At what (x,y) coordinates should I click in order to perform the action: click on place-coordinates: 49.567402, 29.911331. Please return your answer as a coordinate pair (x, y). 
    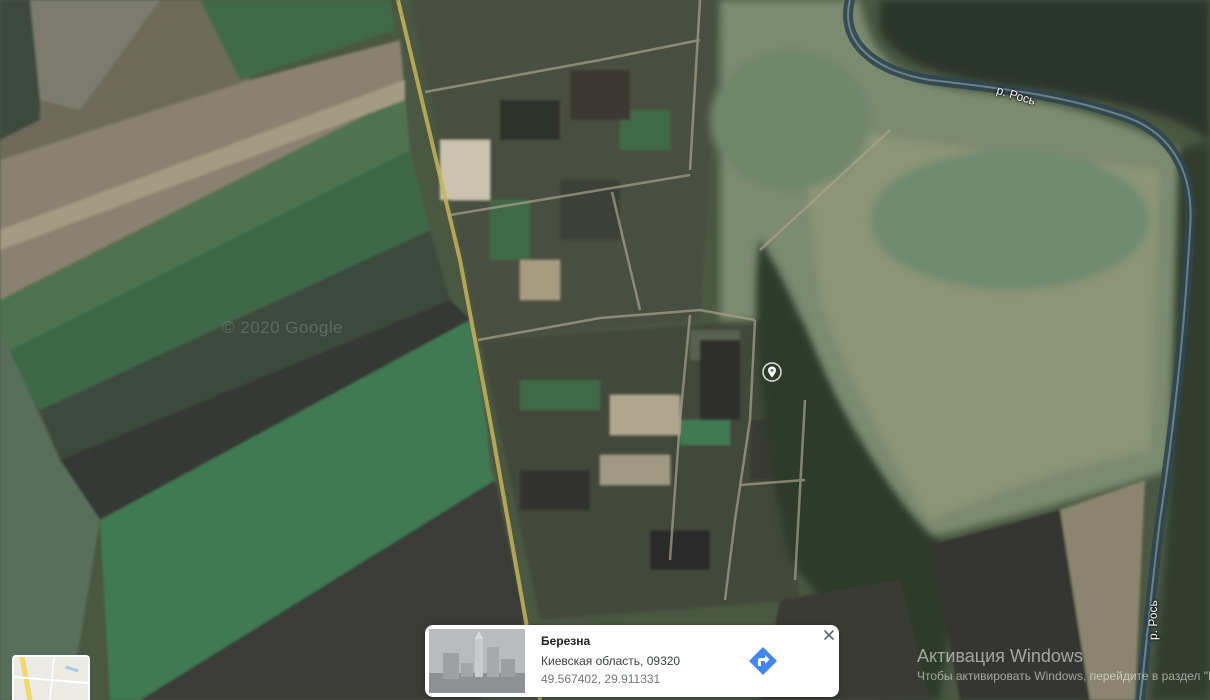
    Looking at the image, I should click on (601, 679).